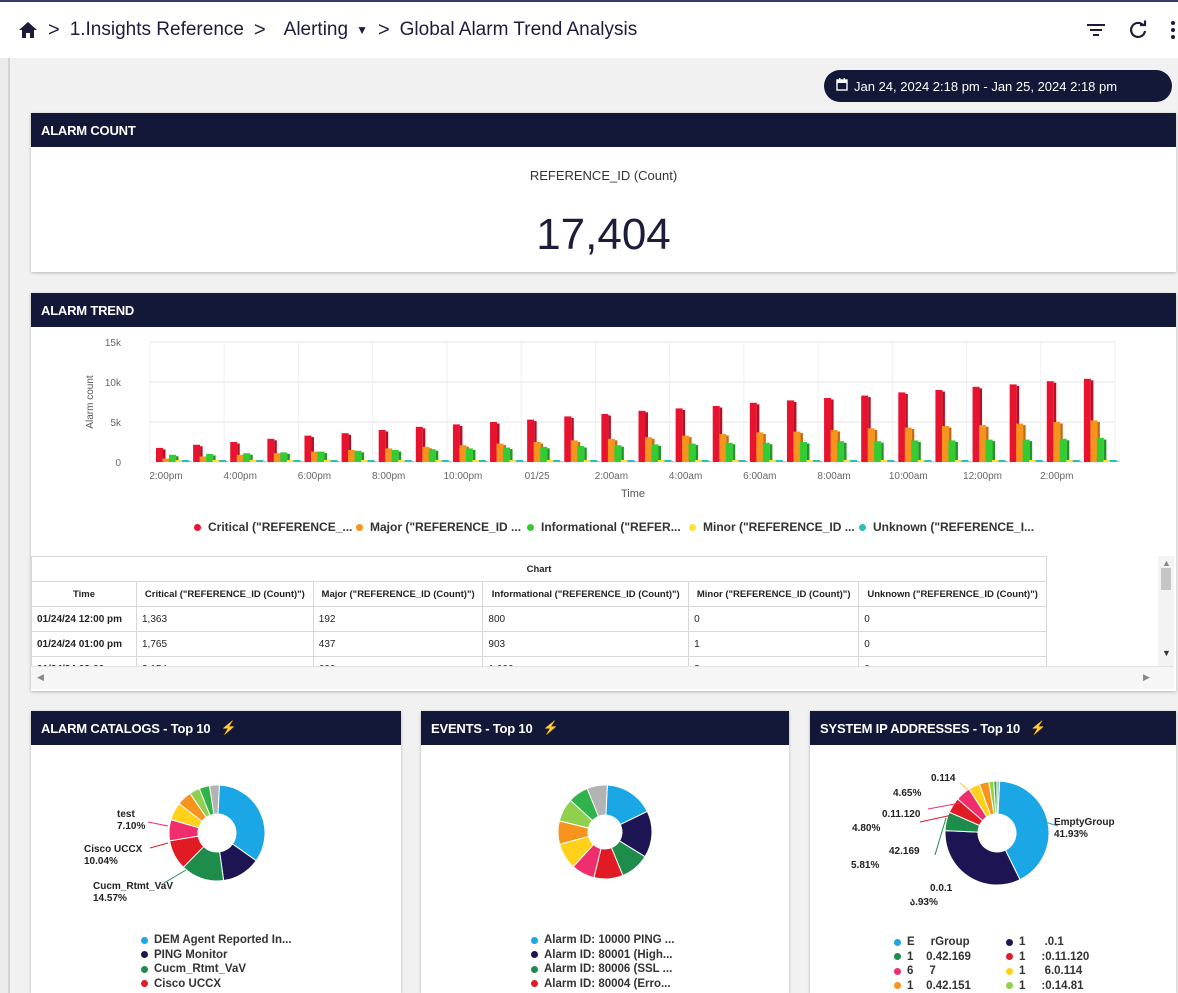 The width and height of the screenshot is (1178, 993). What do you see at coordinates (954, 942) in the screenshot?
I see `legend-item: E rGroup` at bounding box center [954, 942].